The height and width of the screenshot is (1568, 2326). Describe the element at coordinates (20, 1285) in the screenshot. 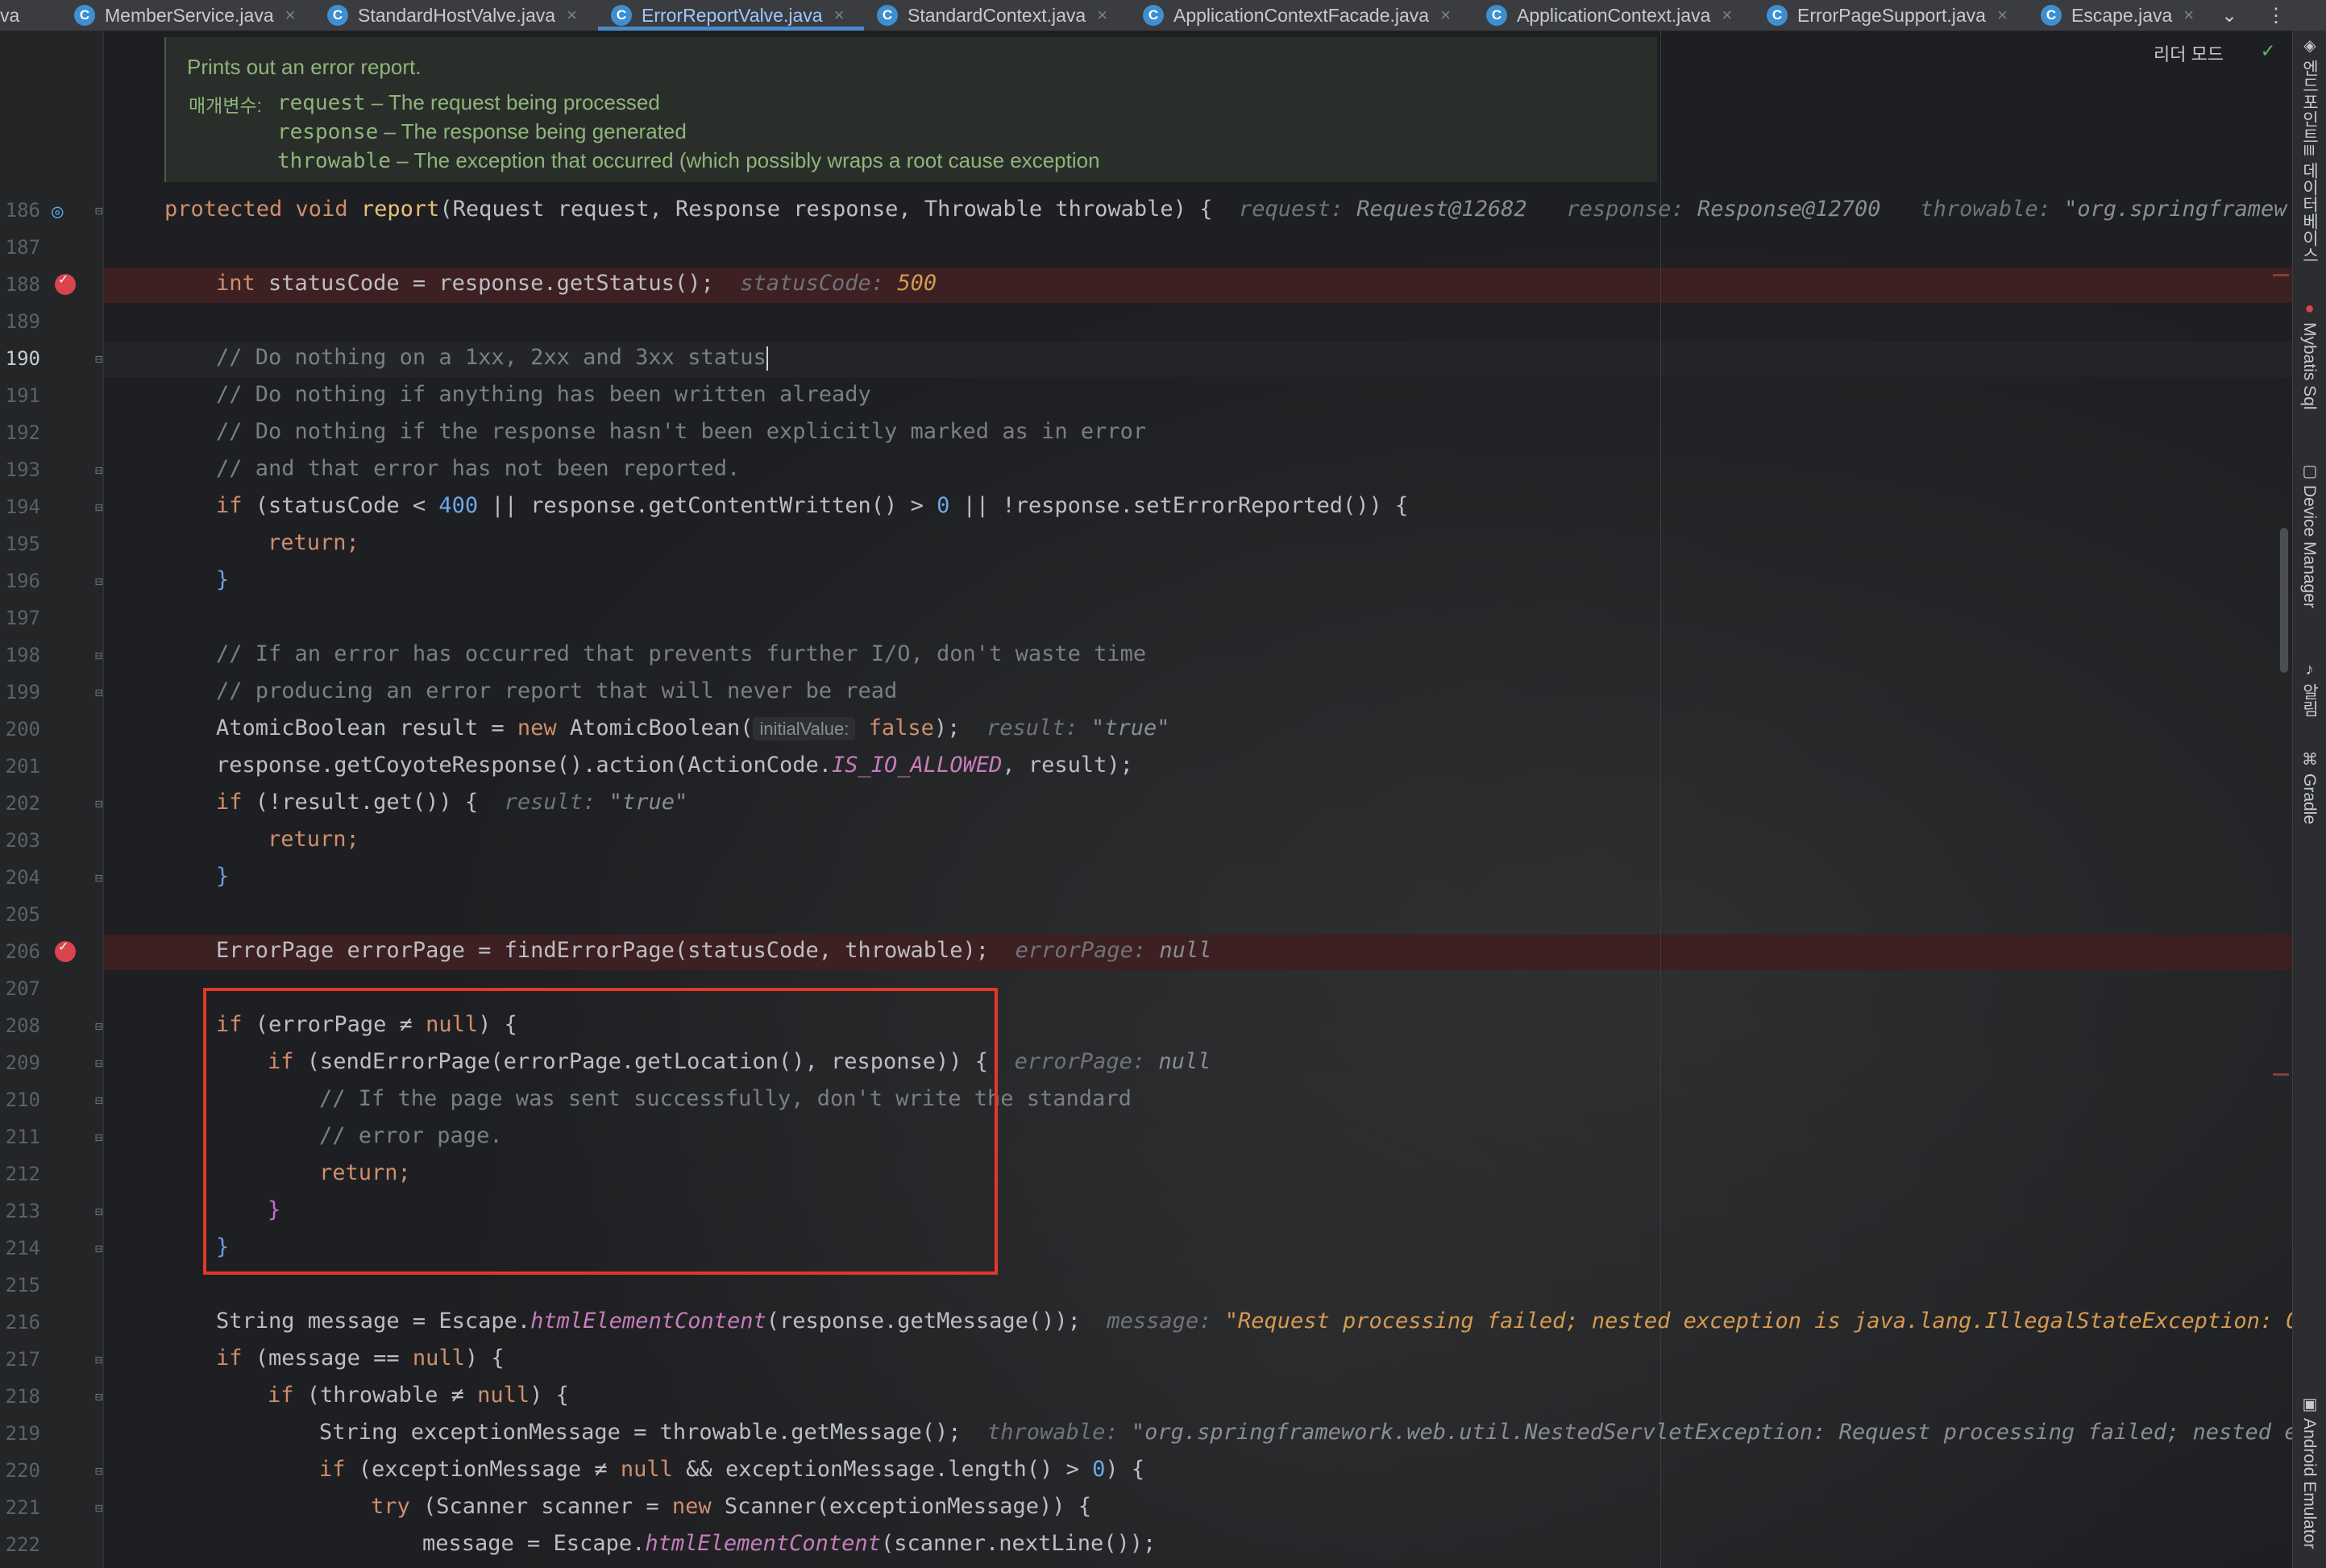

I see `line-number: 215` at that location.